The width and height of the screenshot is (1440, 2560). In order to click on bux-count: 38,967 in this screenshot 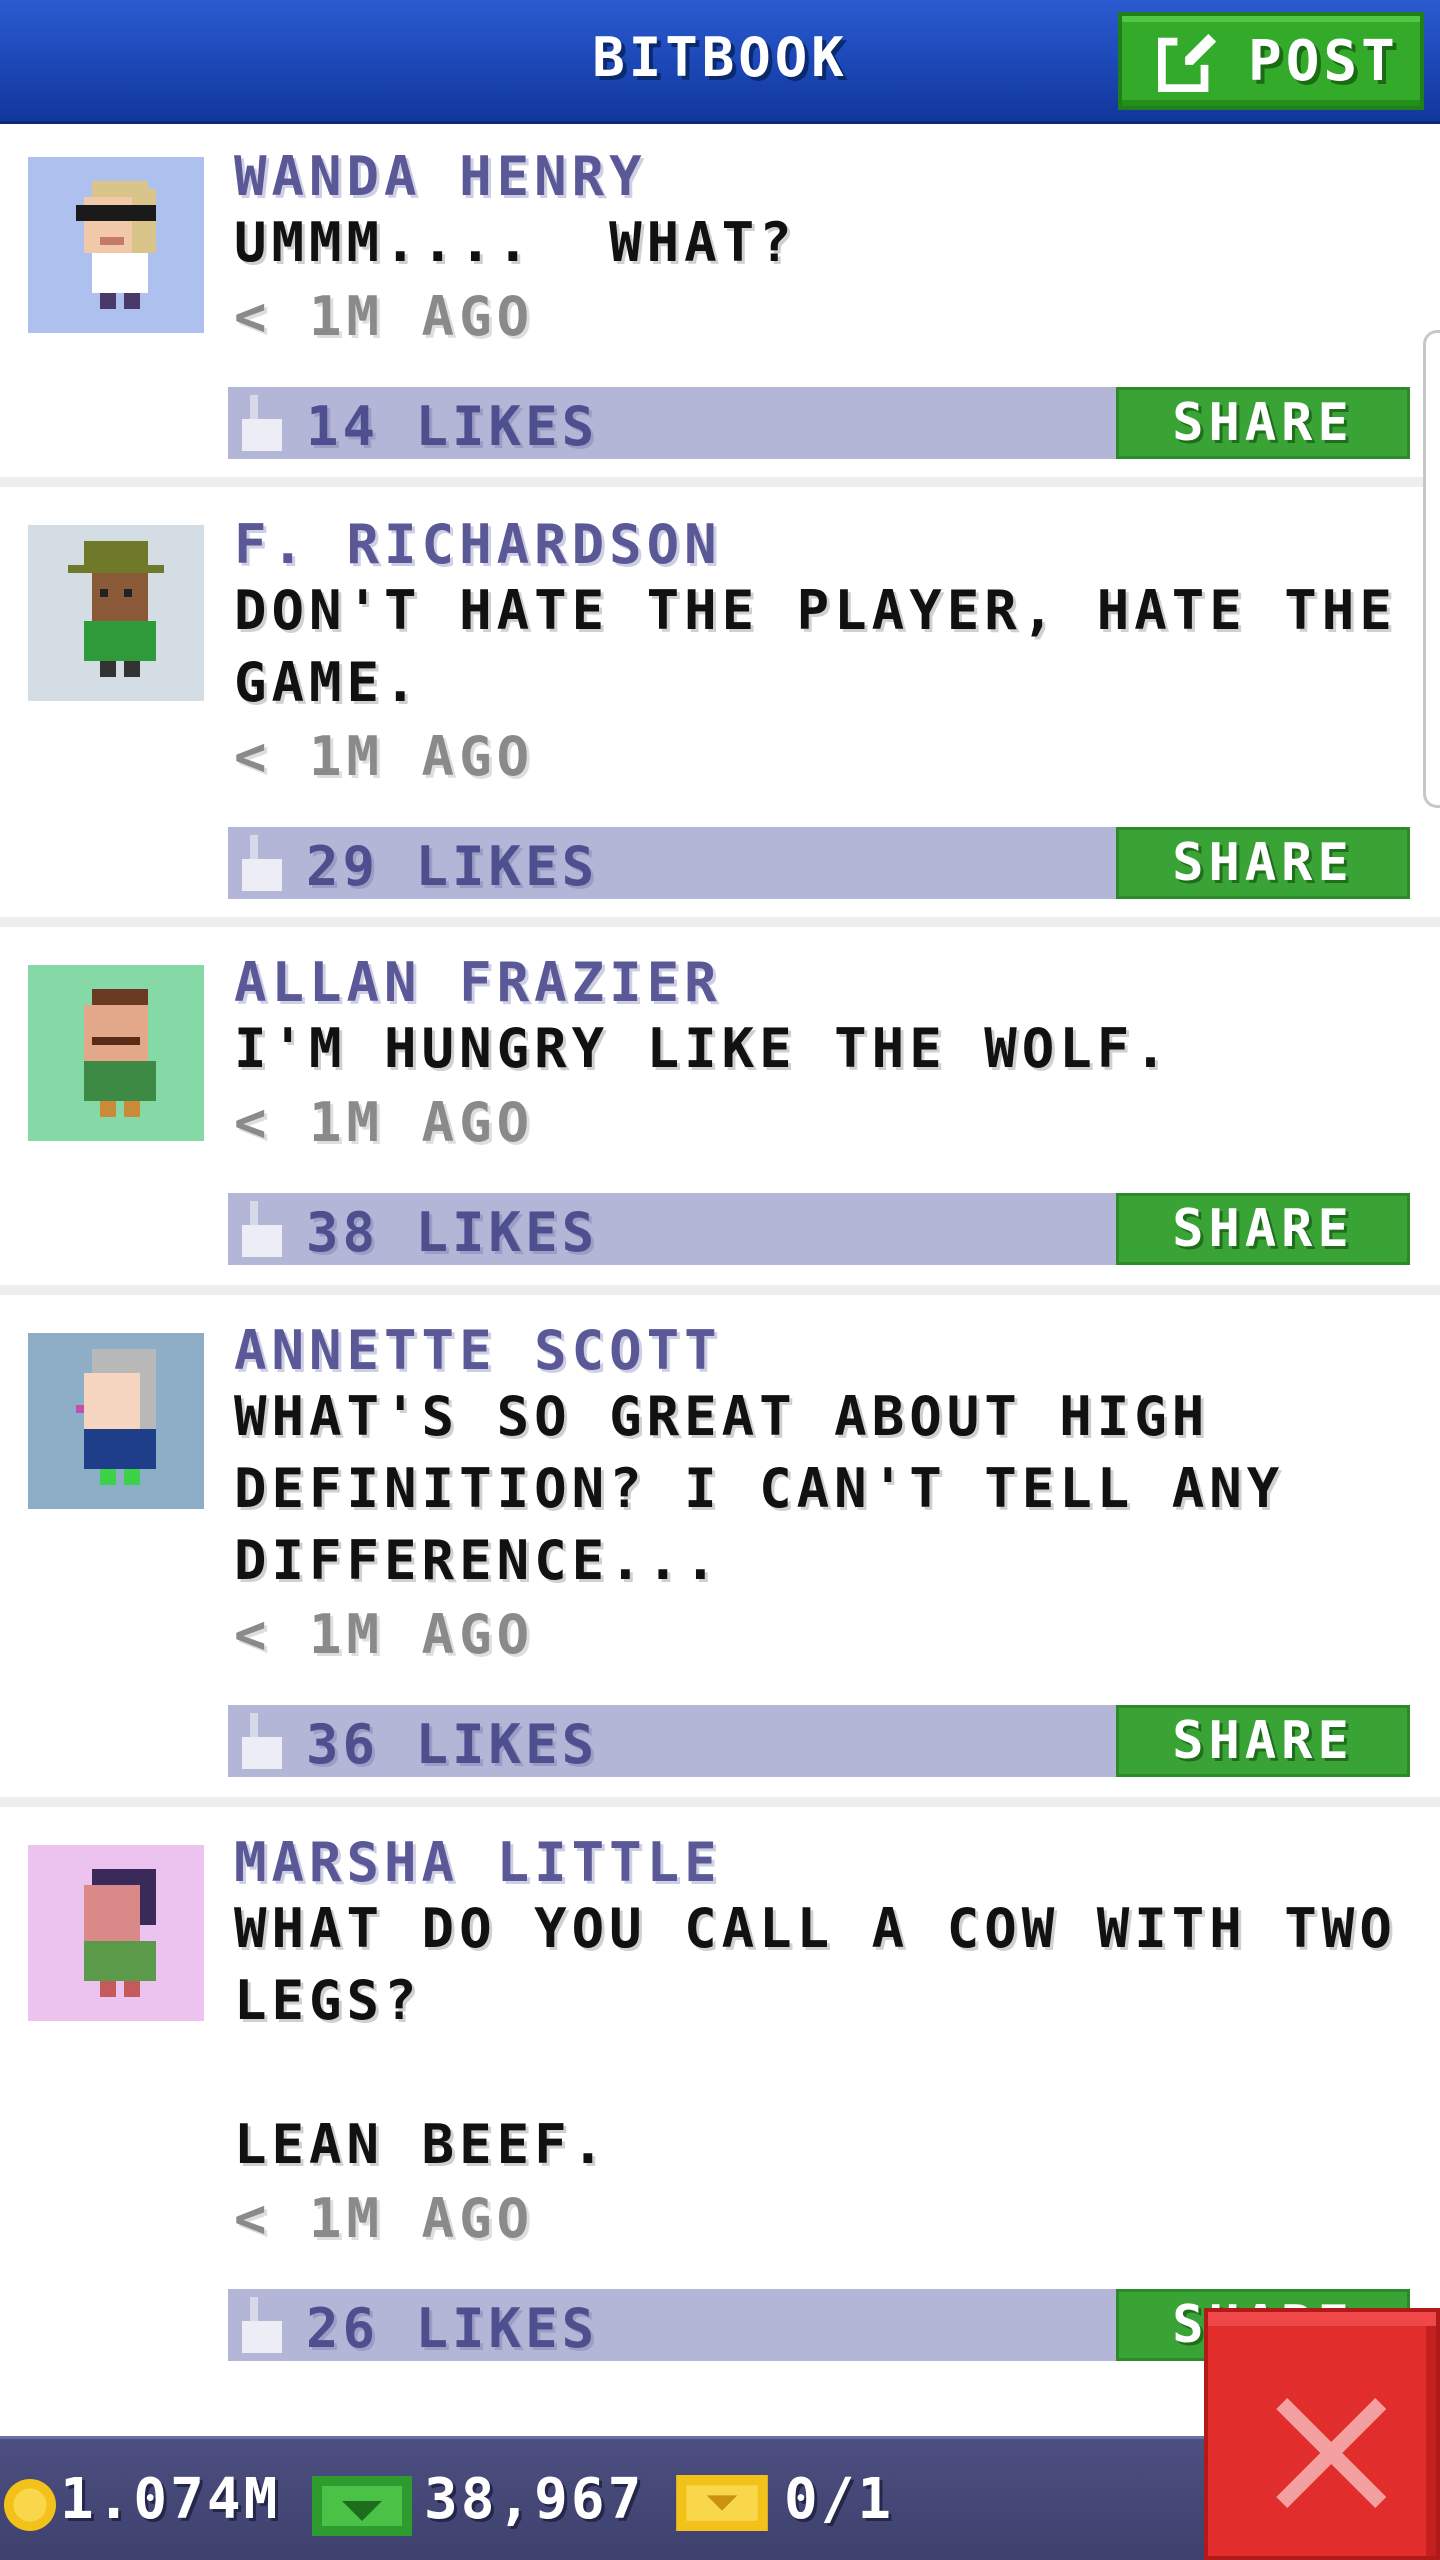, I will do `click(534, 2499)`.